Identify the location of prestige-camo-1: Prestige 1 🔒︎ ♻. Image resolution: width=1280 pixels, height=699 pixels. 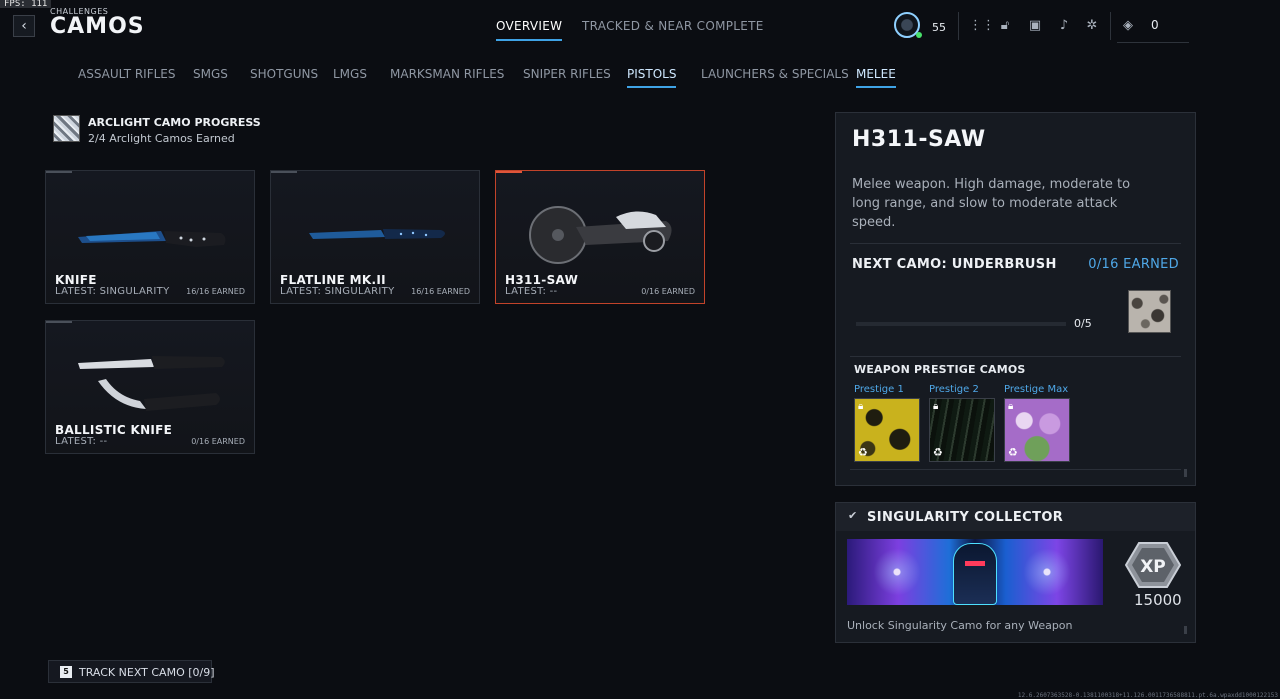
(887, 423).